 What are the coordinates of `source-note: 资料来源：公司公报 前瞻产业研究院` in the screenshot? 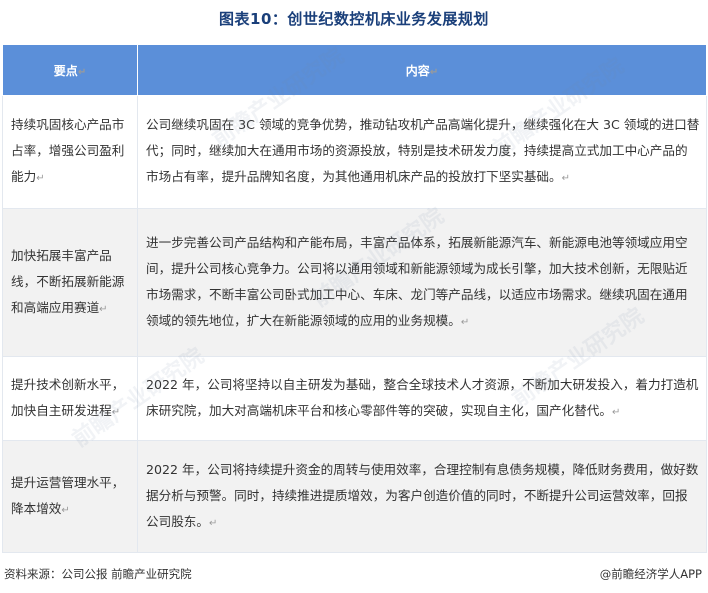 It's located at (98, 574).